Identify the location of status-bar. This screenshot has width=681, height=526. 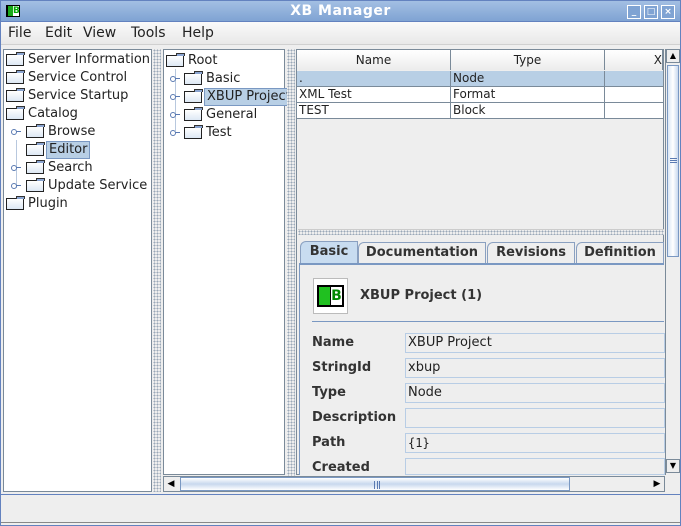
(340, 509).